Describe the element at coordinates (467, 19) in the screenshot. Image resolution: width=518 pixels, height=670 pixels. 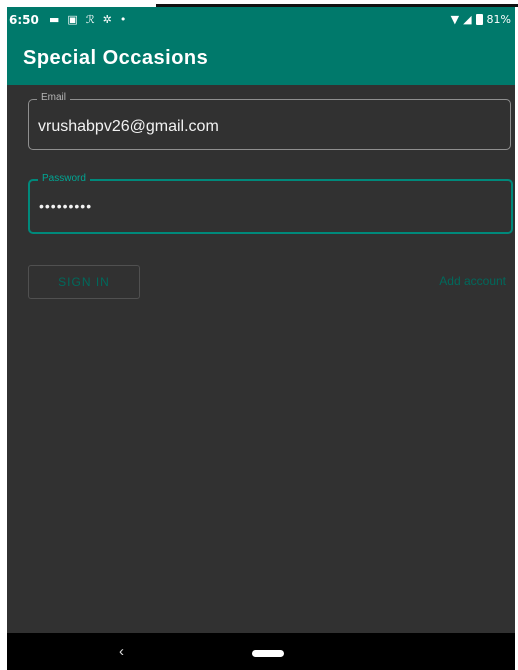
I see `signal-icon: ◢` at that location.